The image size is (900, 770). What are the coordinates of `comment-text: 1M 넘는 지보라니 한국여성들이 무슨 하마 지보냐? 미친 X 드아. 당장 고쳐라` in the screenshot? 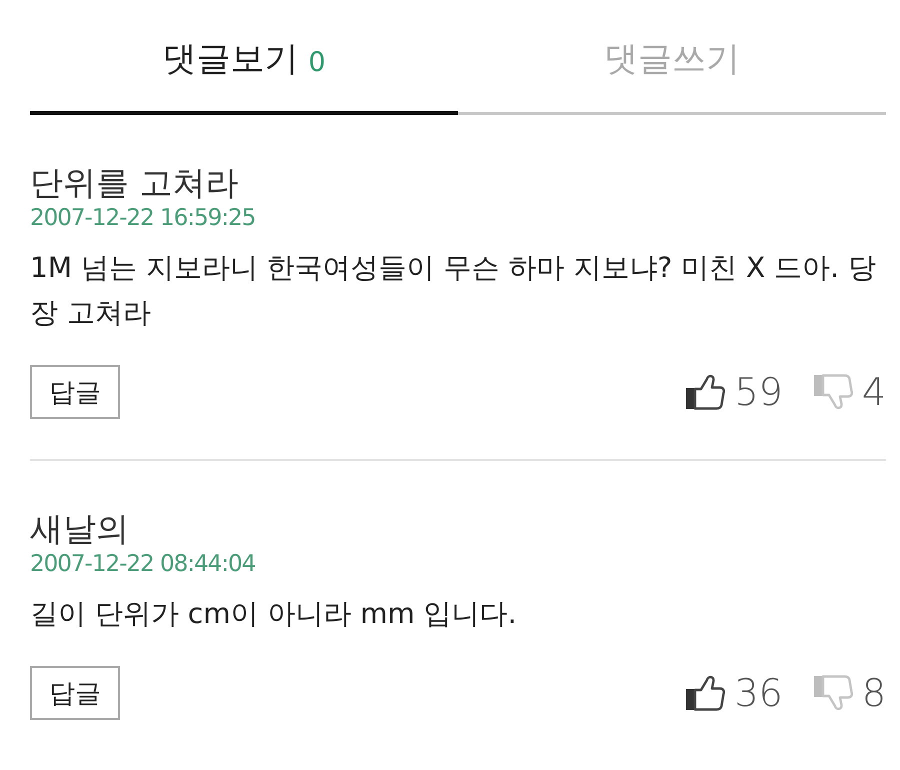 It's located at (453, 290).